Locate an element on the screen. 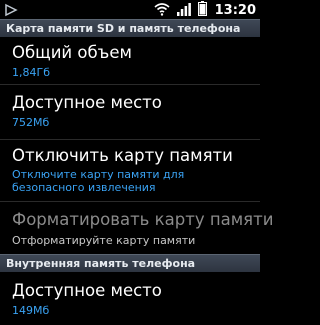 The image size is (320, 325). signal-icon is located at coordinates (183, 10).